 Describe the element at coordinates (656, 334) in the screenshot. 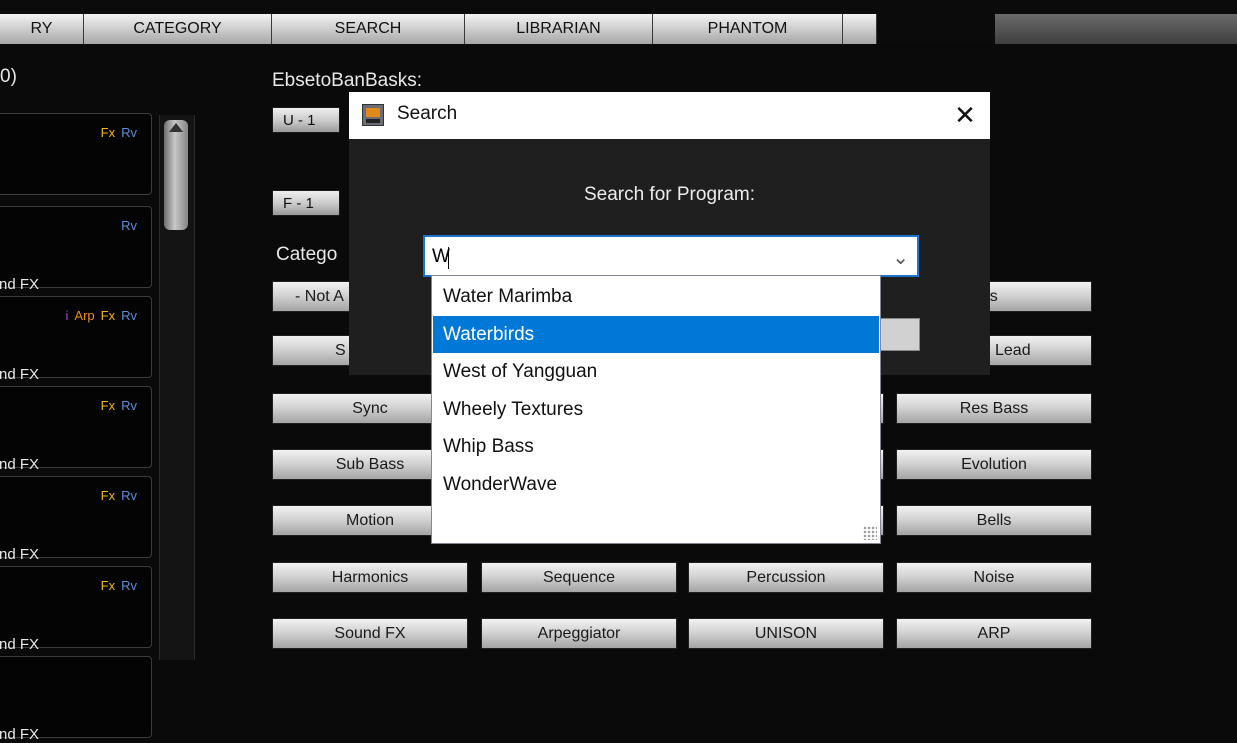

I see `suggestion-item: Waterbirds` at that location.